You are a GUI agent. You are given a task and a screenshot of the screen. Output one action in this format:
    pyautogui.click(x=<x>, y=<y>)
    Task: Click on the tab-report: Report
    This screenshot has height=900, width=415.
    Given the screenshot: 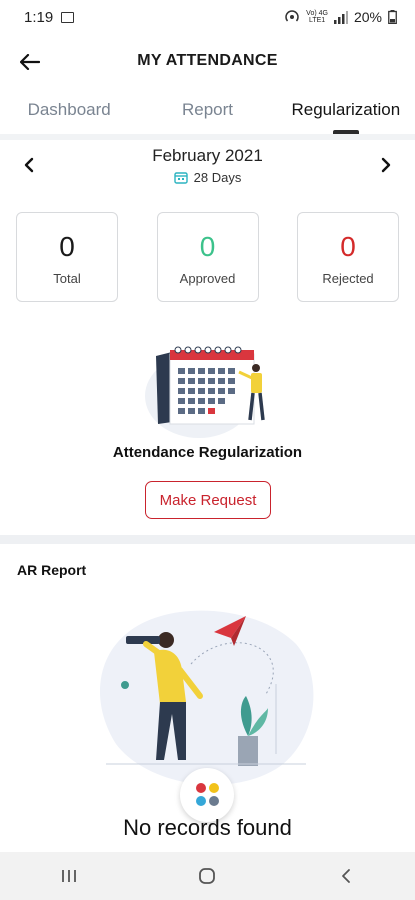 What is the action you would take?
    pyautogui.click(x=207, y=114)
    